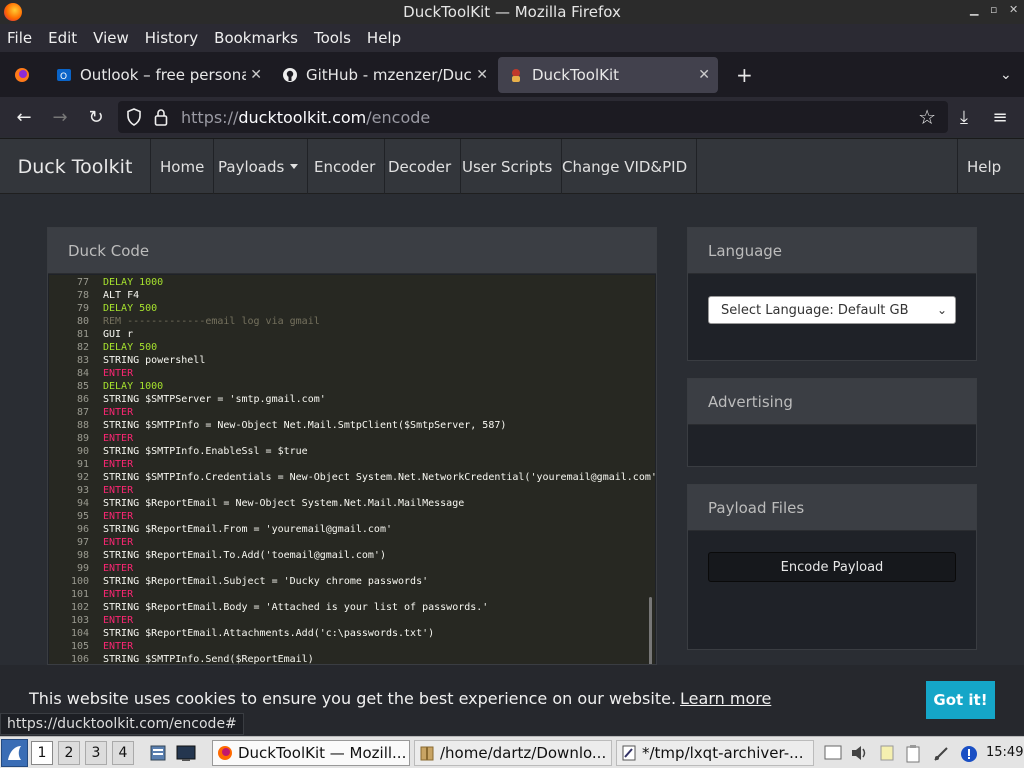 The width and height of the screenshot is (1024, 768). I want to click on firefox-view-button, so click(22, 75).